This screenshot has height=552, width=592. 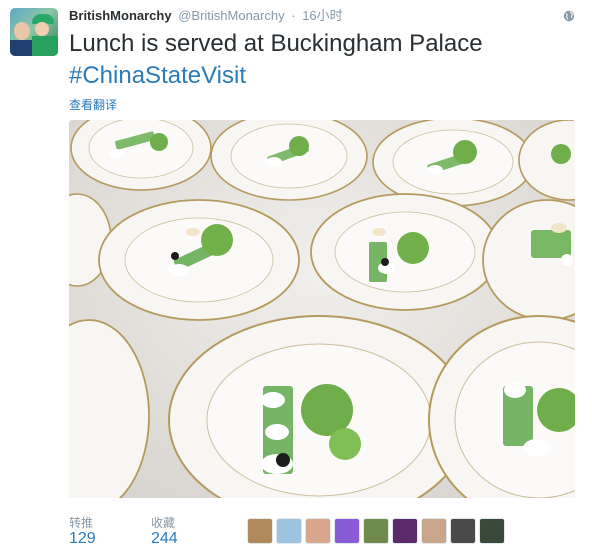 I want to click on tweet-header: BritishMonarchy @BritishMonarchy · 16小时, so click(x=206, y=16).